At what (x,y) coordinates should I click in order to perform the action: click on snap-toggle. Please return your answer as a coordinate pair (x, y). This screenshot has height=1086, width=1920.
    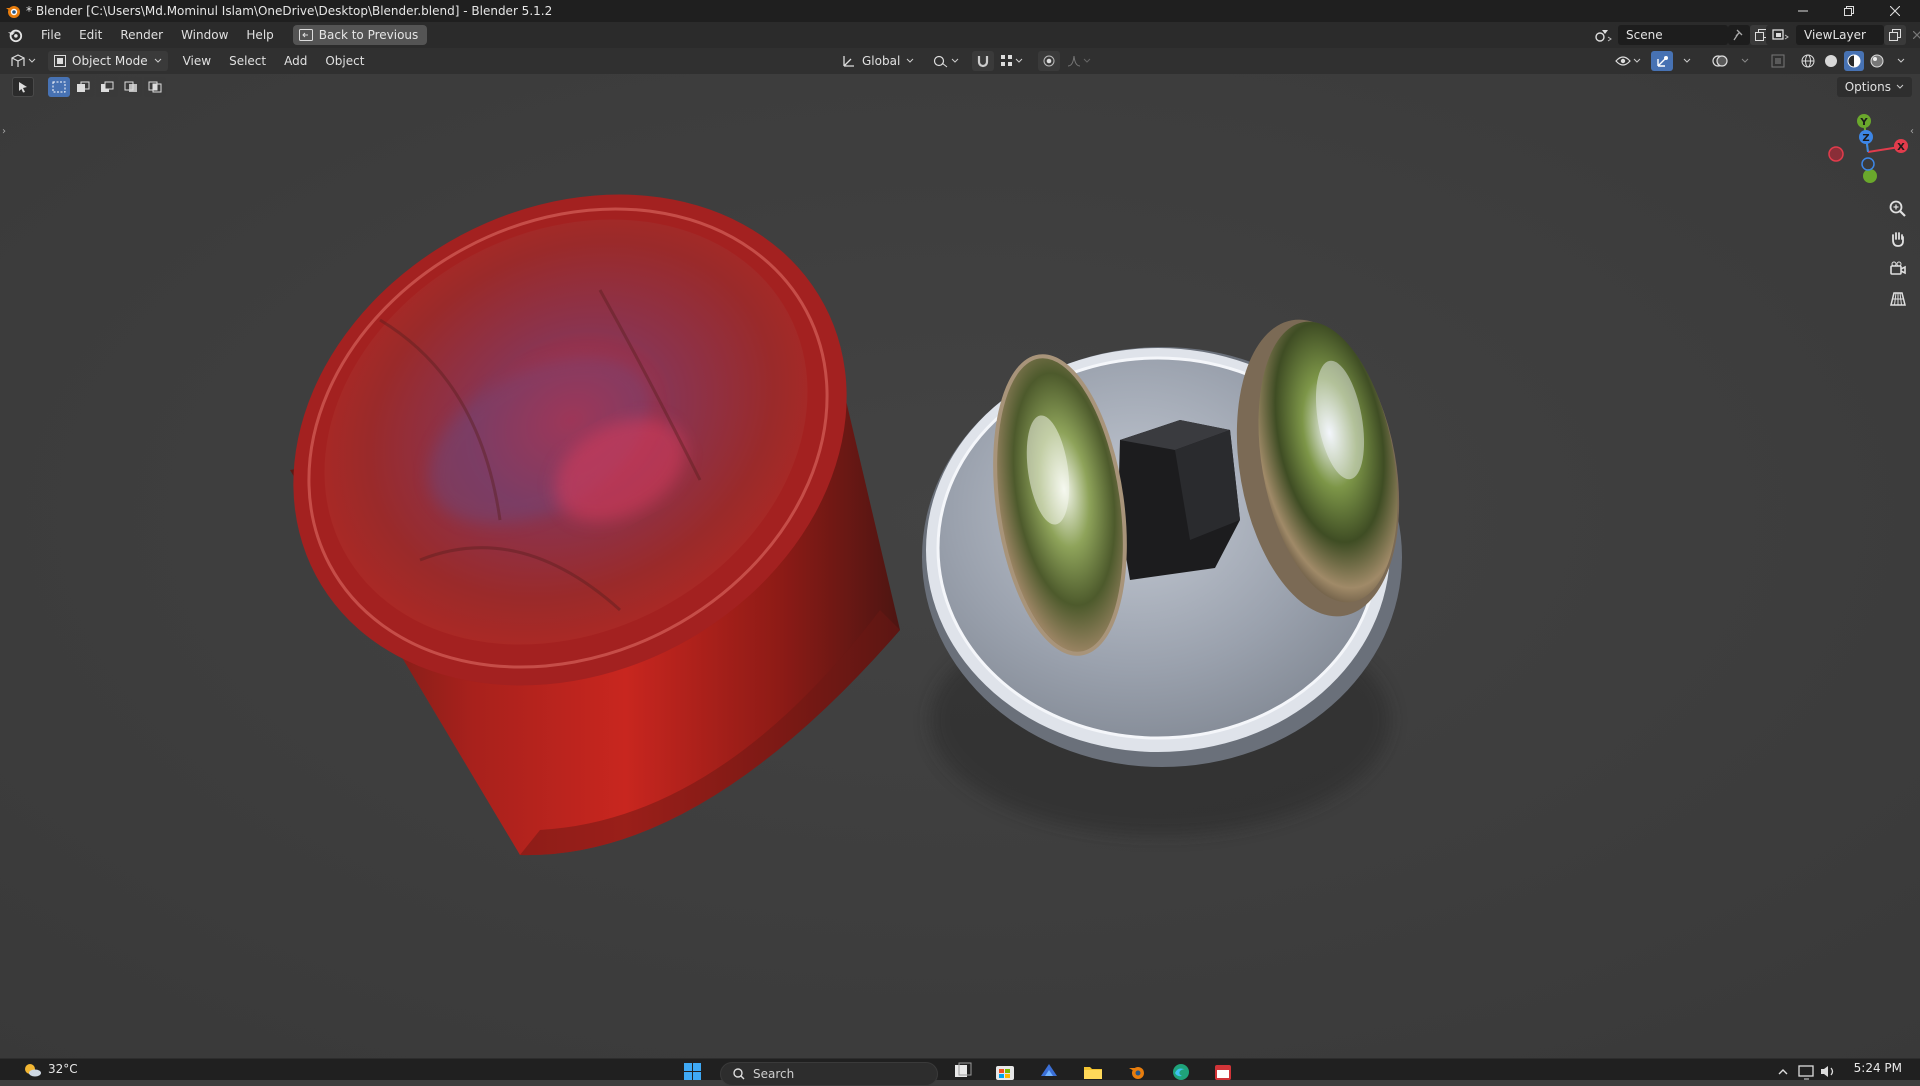
    Looking at the image, I should click on (983, 61).